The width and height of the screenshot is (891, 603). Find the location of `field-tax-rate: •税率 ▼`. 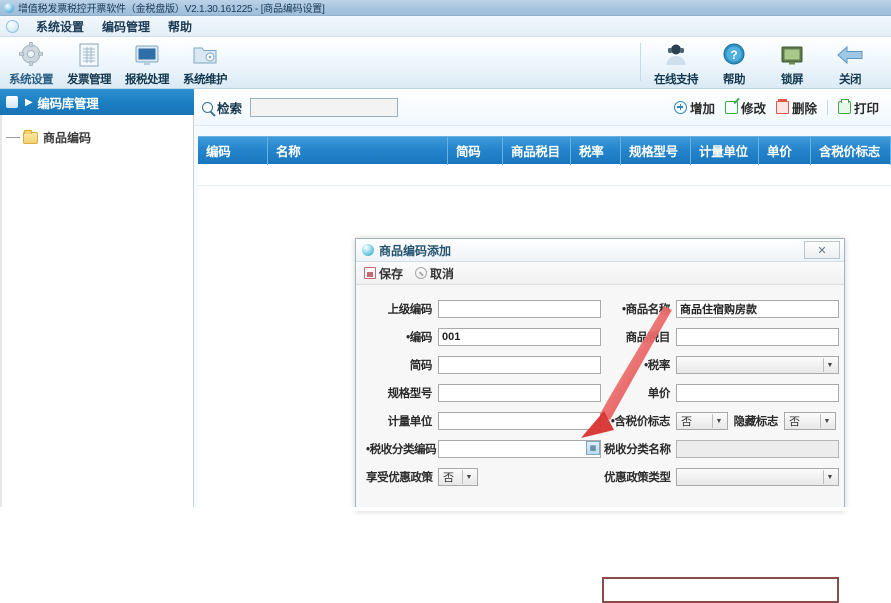

field-tax-rate: •税率 ▼ is located at coordinates (721, 365).